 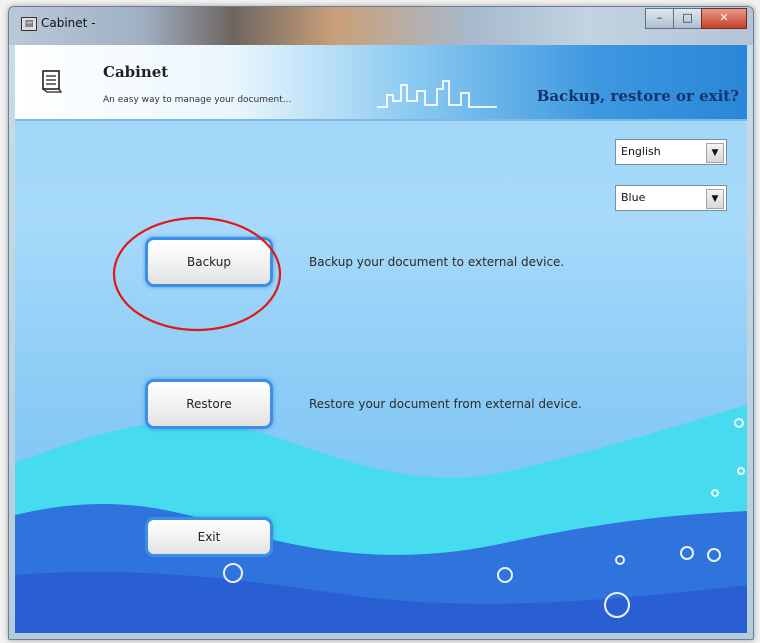 What do you see at coordinates (209, 537) in the screenshot?
I see `exit-button: Exit` at bounding box center [209, 537].